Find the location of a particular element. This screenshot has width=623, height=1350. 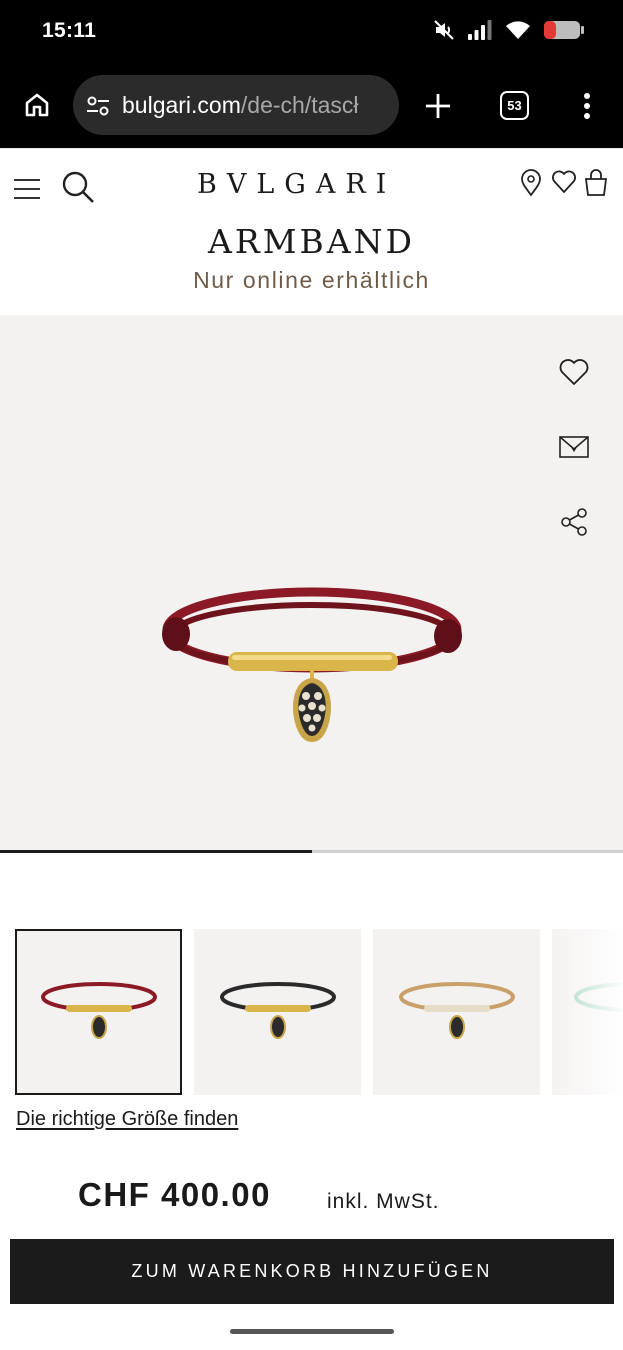

search-icon is located at coordinates (78, 187).